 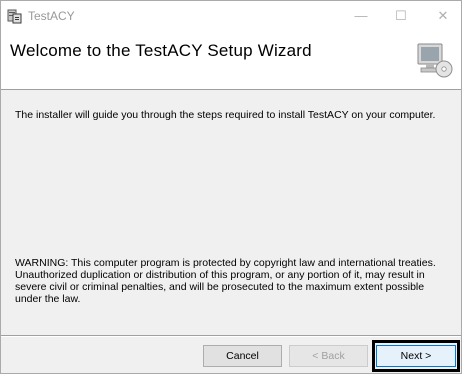 What do you see at coordinates (161, 50) in the screenshot?
I see `page-title: Welcome to the TestACY Setup Wizard` at bounding box center [161, 50].